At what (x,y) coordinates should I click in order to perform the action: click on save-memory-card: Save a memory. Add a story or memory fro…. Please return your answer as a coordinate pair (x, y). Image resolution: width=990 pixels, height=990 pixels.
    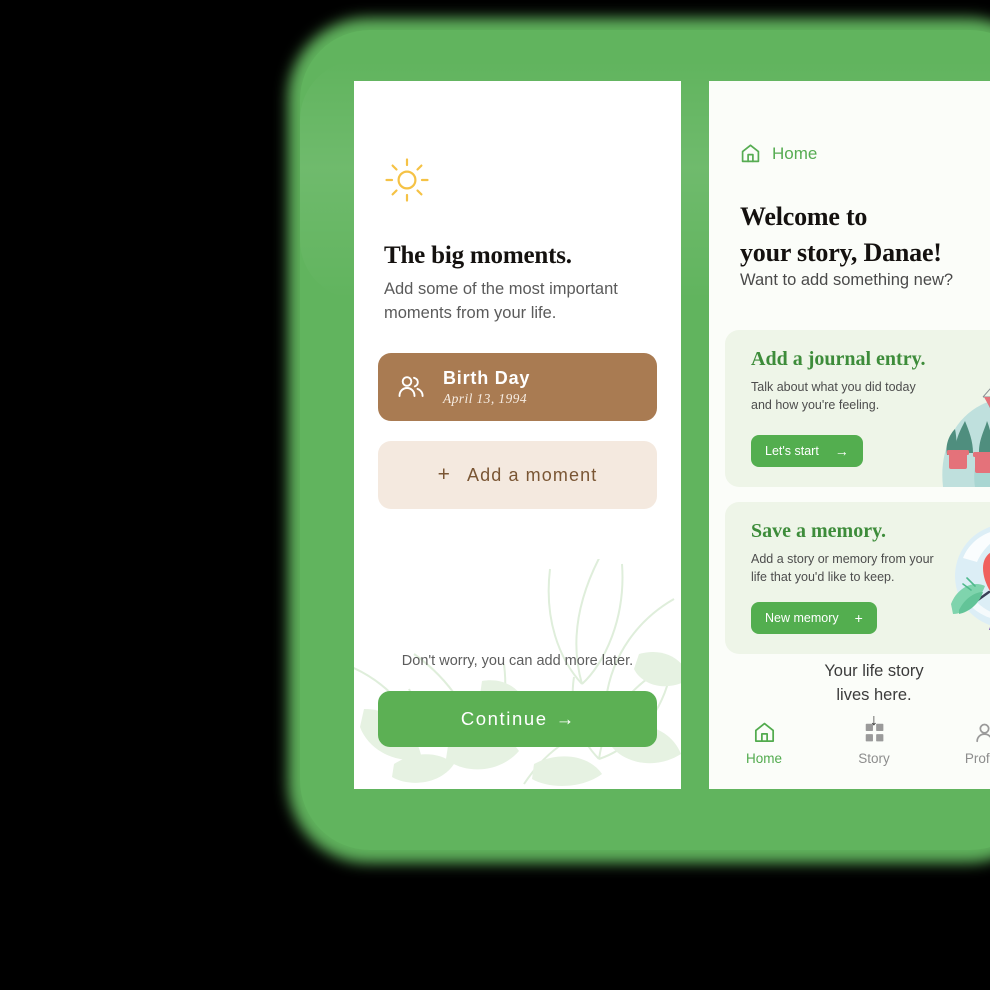
    Looking at the image, I should click on (857, 578).